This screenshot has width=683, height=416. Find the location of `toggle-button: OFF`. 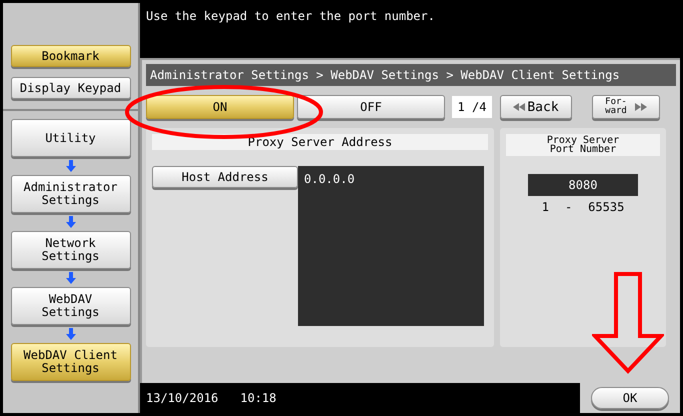

toggle-button: OFF is located at coordinates (371, 107).